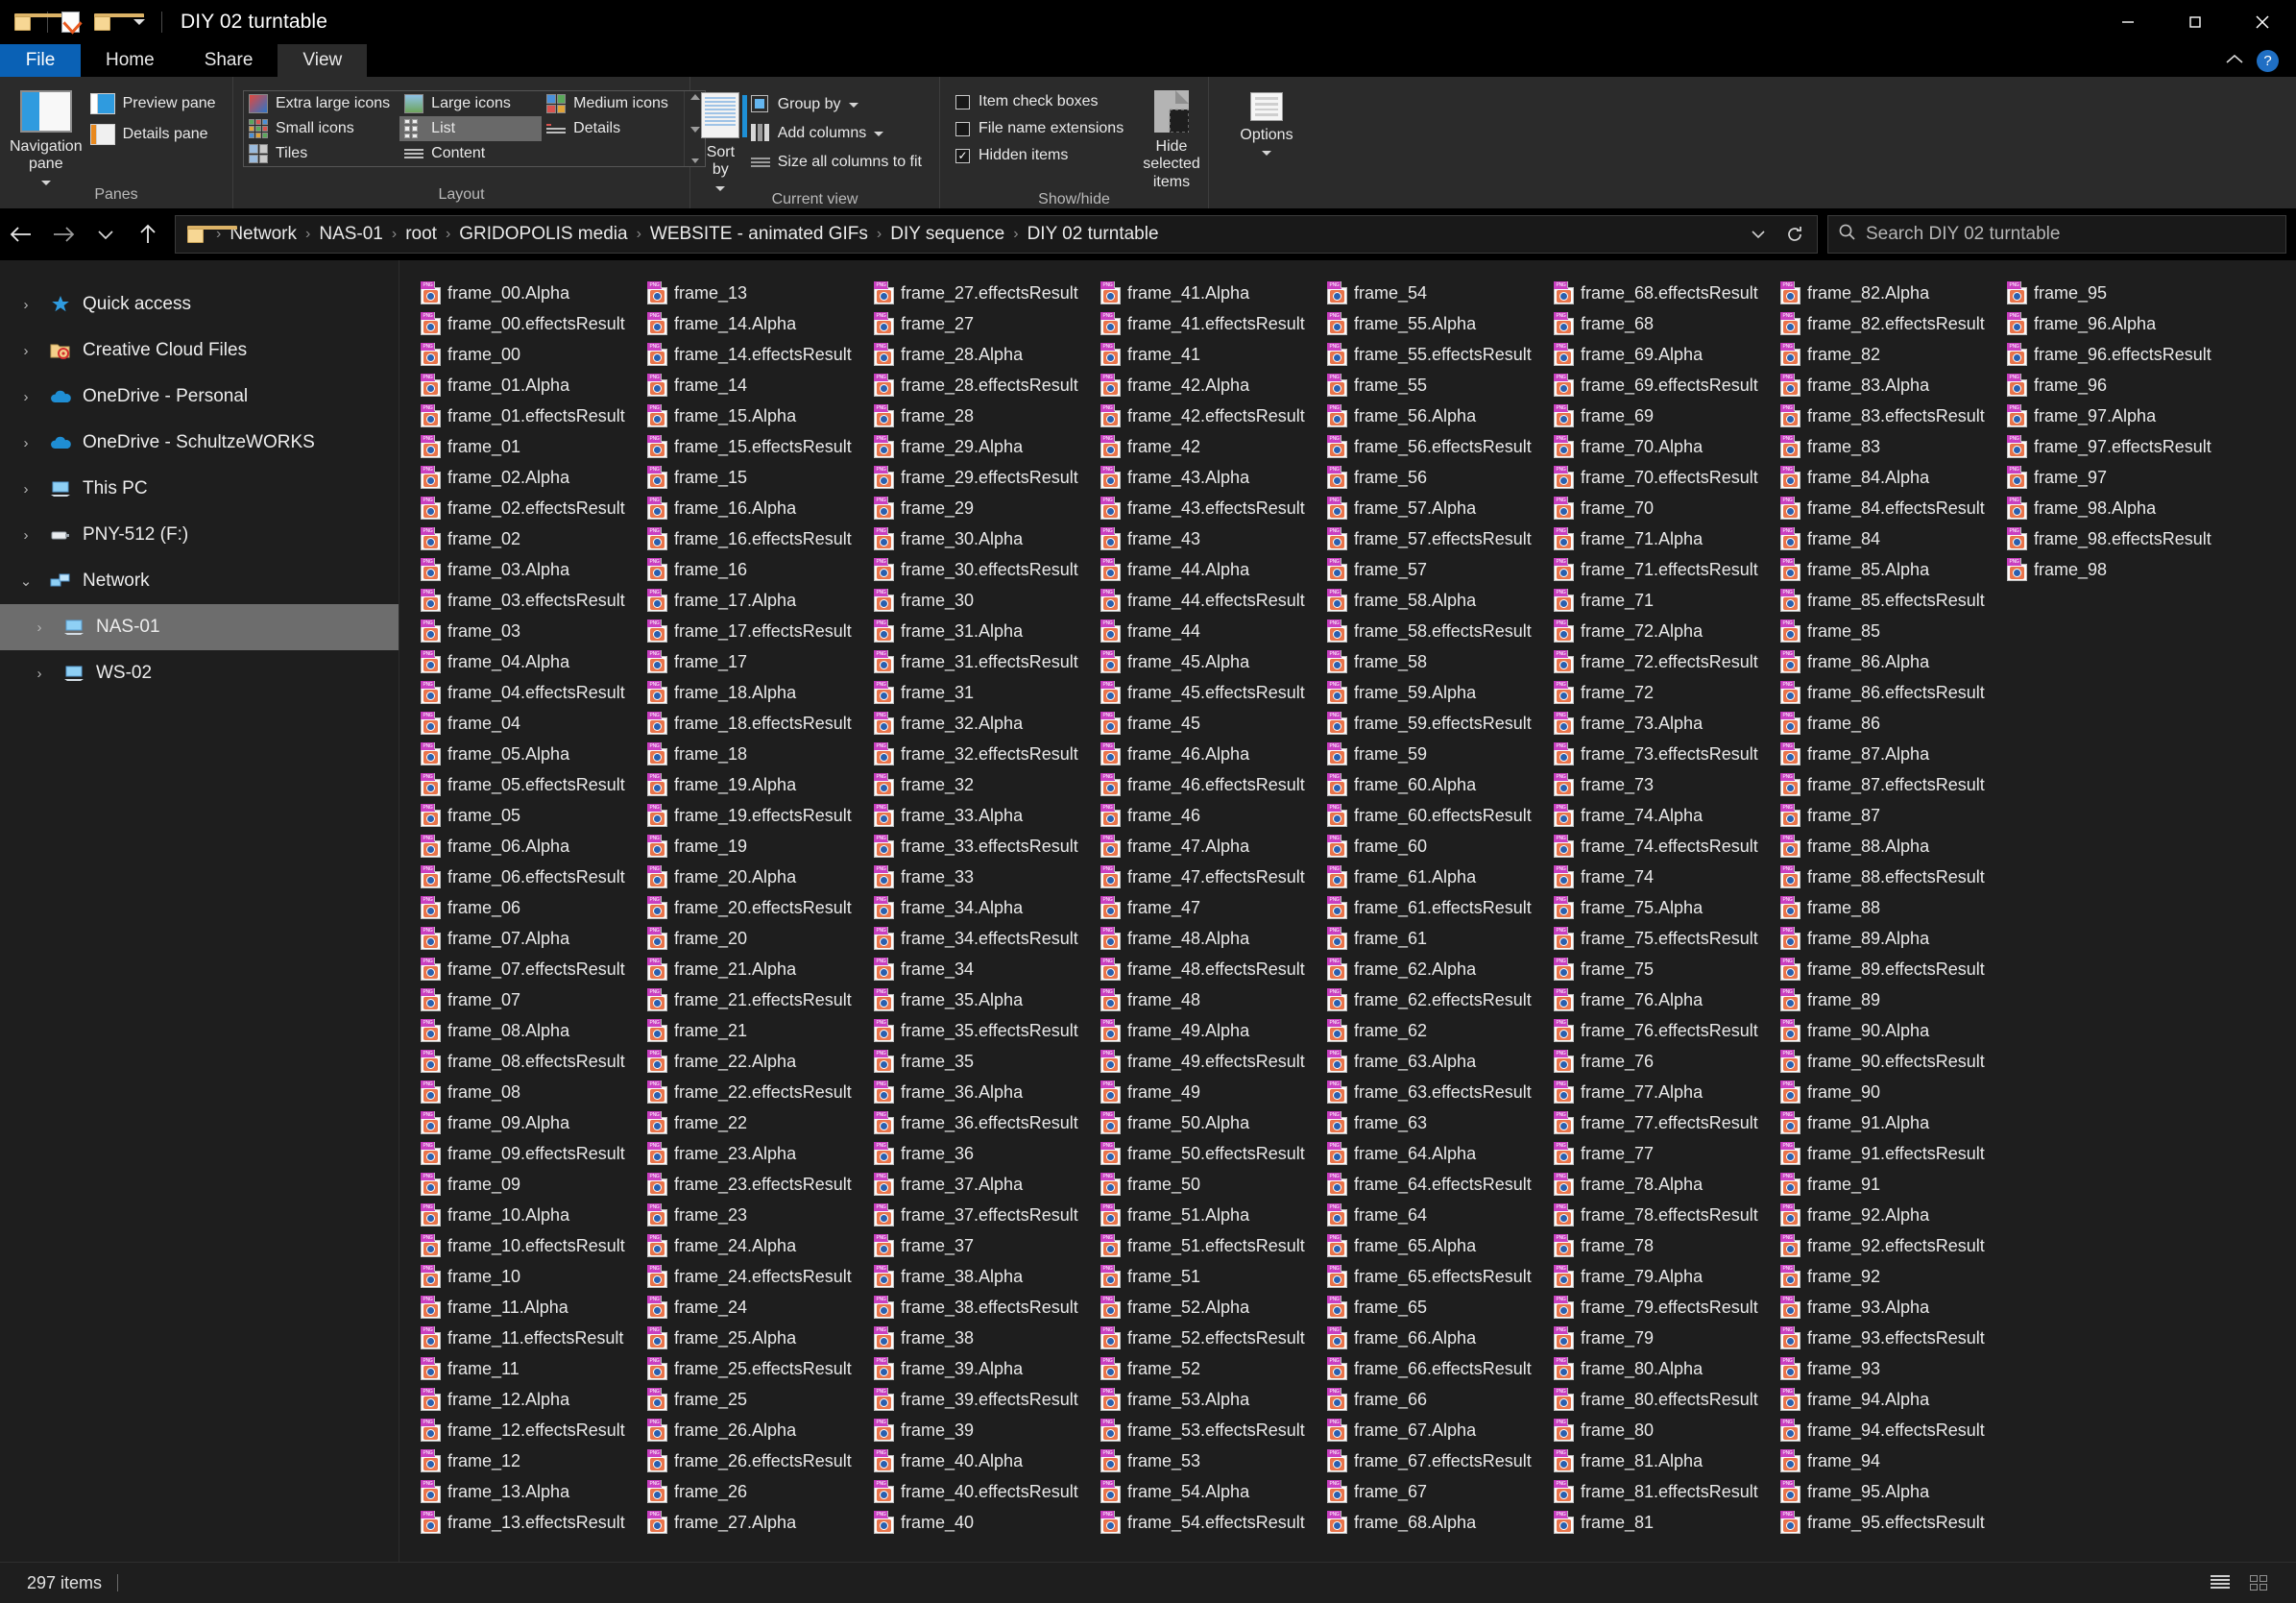 The image size is (2296, 1603). Describe the element at coordinates (1659, 508) in the screenshot. I see `file-list-item: PNG frame_70` at that location.